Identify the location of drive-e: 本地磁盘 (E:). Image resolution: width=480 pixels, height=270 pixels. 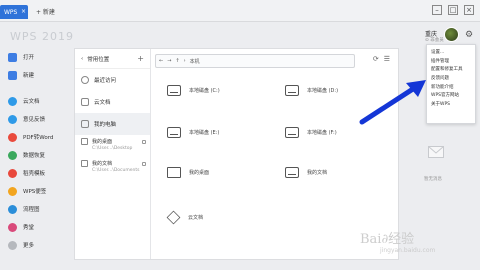
(193, 132).